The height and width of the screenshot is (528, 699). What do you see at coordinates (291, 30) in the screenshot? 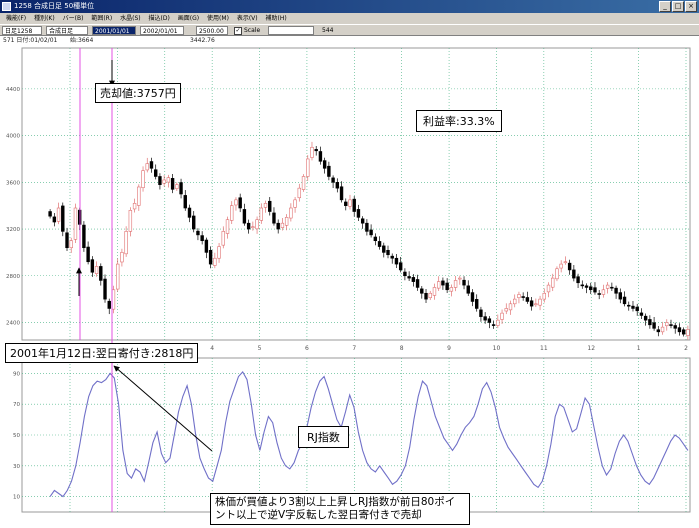
I see `scale-slider` at bounding box center [291, 30].